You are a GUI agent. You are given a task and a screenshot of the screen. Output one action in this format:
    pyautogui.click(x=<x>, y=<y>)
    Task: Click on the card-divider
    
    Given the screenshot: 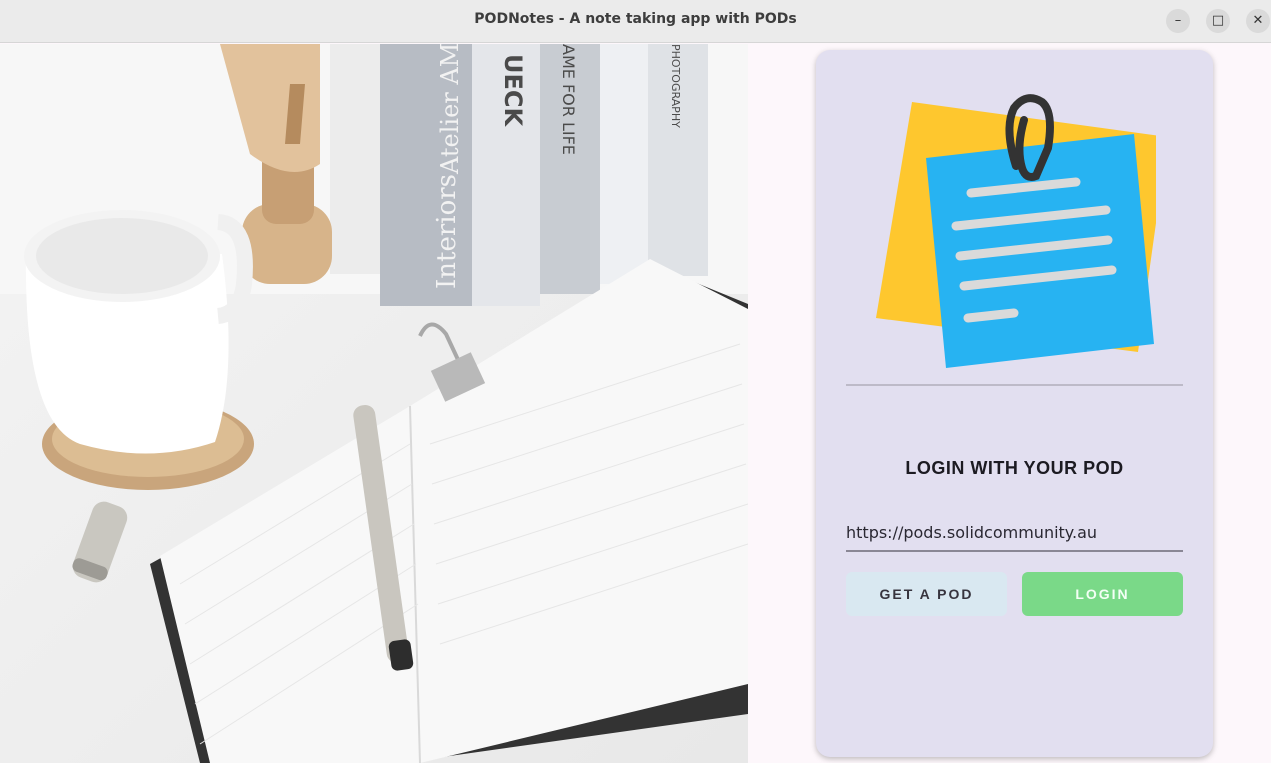 What is the action you would take?
    pyautogui.click(x=1014, y=385)
    